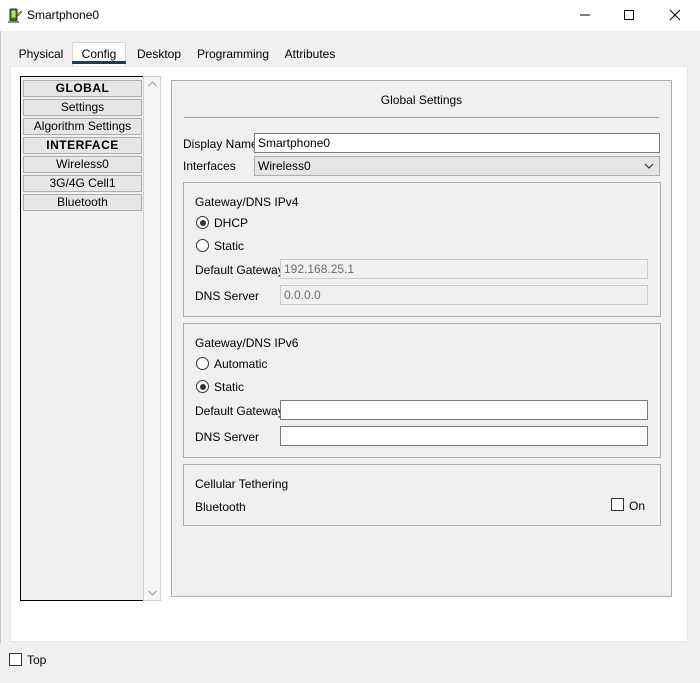 The width and height of the screenshot is (700, 683). Describe the element at coordinates (247, 202) in the screenshot. I see `ipv4-group-title: Gateway/DNS IPv4` at that location.